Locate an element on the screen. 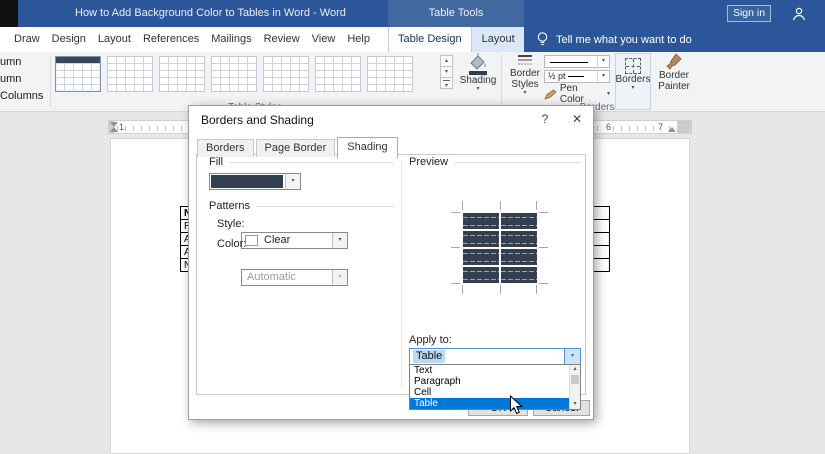 The height and width of the screenshot is (454, 825). paint-bucket-icon is located at coordinates (478, 61).